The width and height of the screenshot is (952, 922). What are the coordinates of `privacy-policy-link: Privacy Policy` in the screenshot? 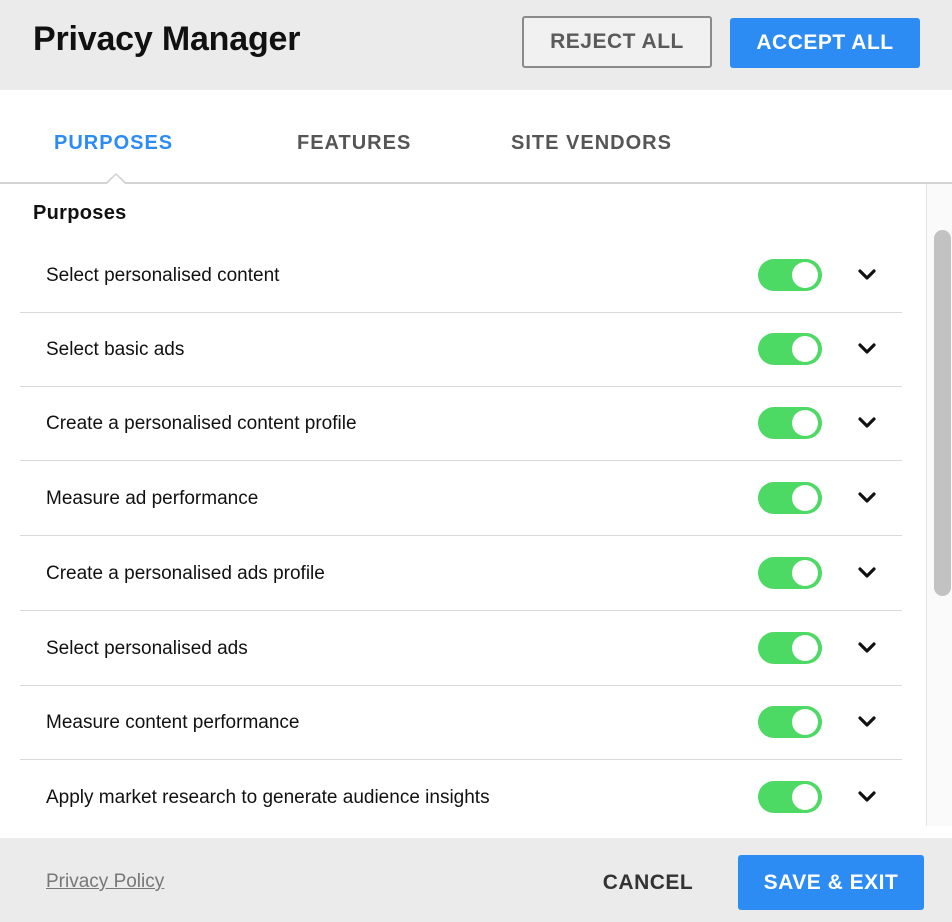 It's located at (105, 882).